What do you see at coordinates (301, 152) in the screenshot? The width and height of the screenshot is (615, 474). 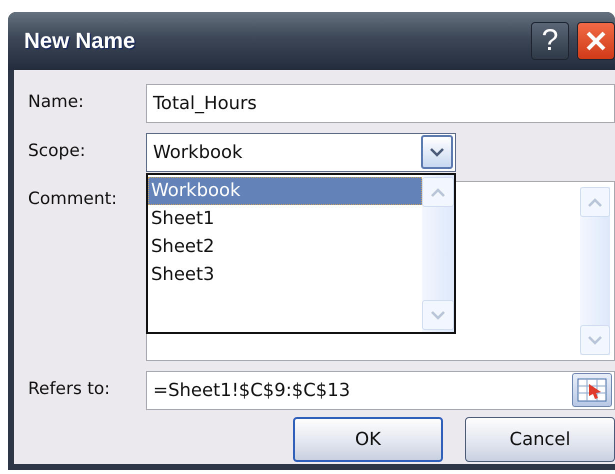 I see `scope-dropdown: Workbook` at bounding box center [301, 152].